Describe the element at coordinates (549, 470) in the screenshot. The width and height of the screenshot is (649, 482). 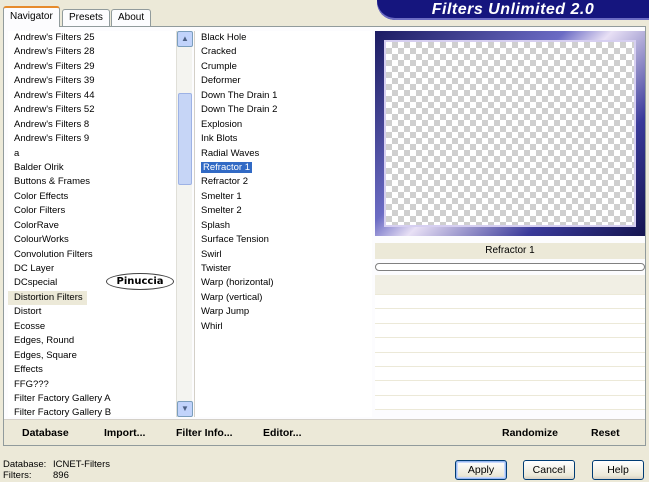
I see `cancel-button: Cancel` at that location.